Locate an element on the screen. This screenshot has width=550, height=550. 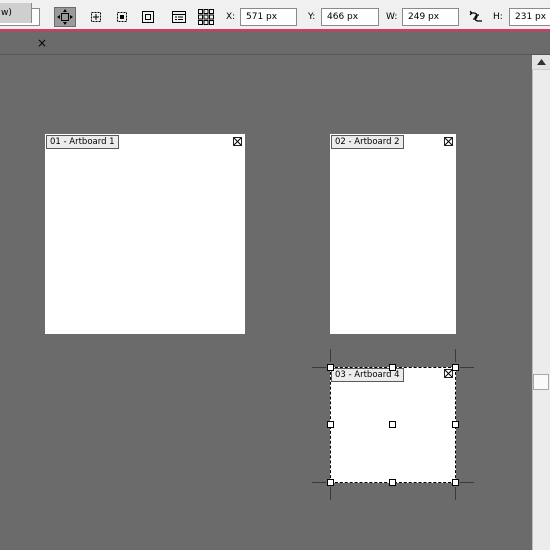
resize-handle-top is located at coordinates (392, 367).